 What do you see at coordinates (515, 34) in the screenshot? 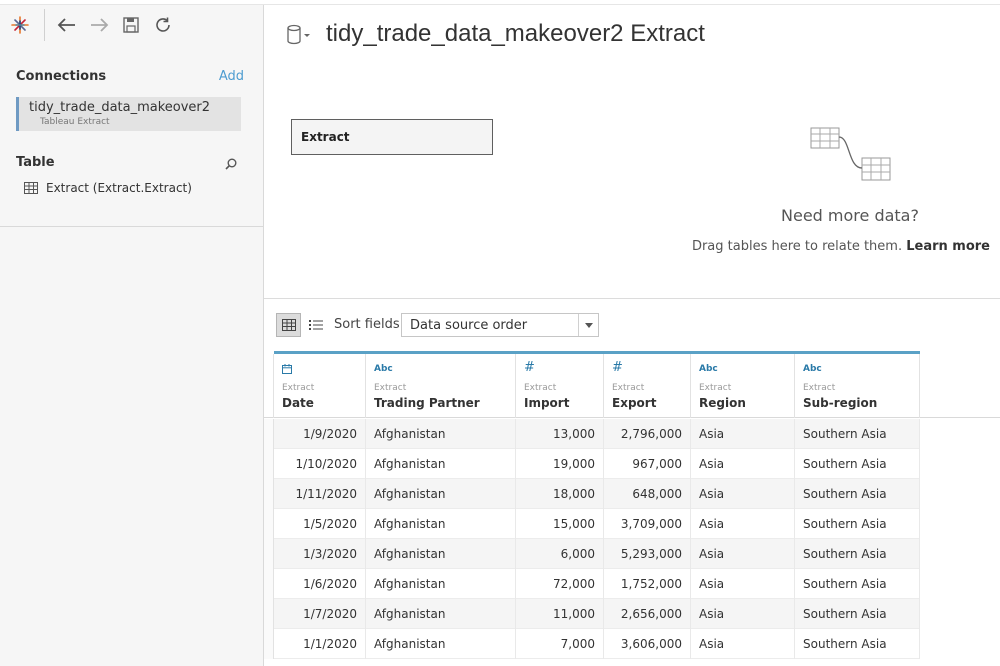
I see `datasource-title: tidy_trade_data_makeover2 Extract` at bounding box center [515, 34].